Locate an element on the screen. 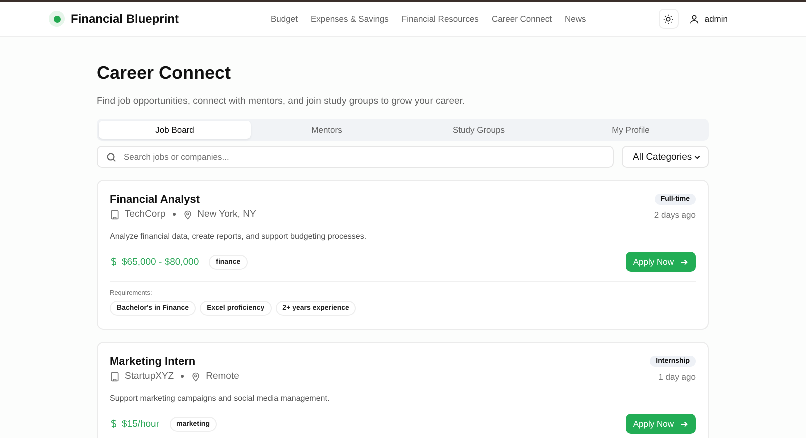  company-name: TechCorp is located at coordinates (145, 214).